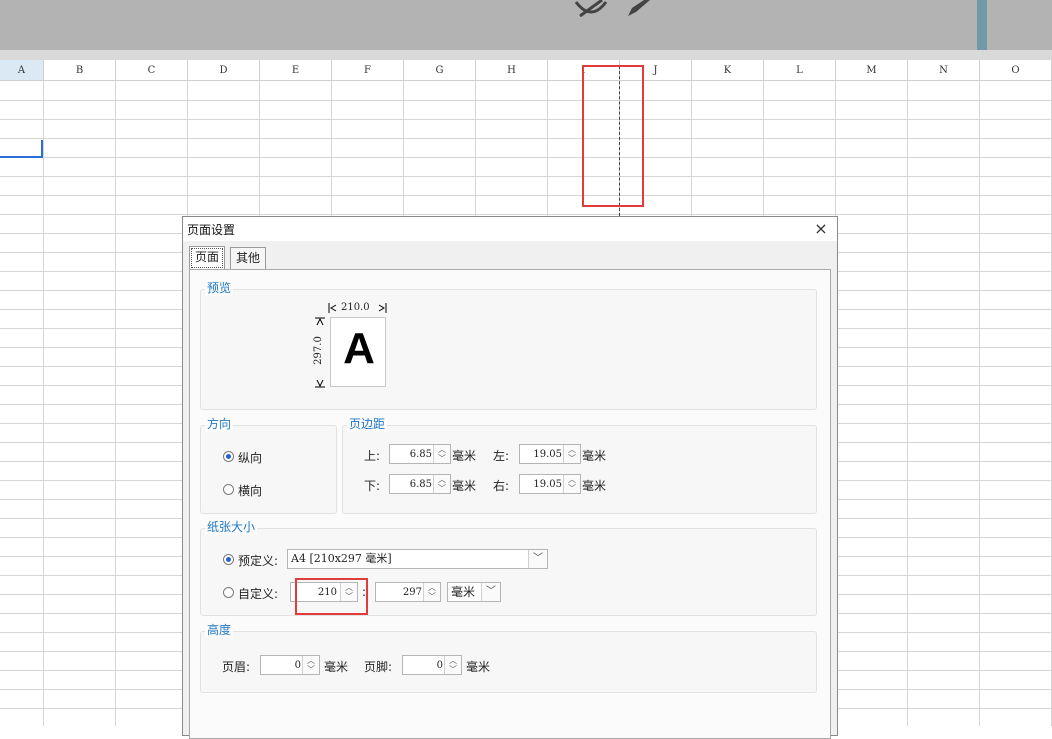 Image resolution: width=1052 pixels, height=739 pixels. Describe the element at coordinates (219, 629) in the screenshot. I see `height-title: 高度` at that location.